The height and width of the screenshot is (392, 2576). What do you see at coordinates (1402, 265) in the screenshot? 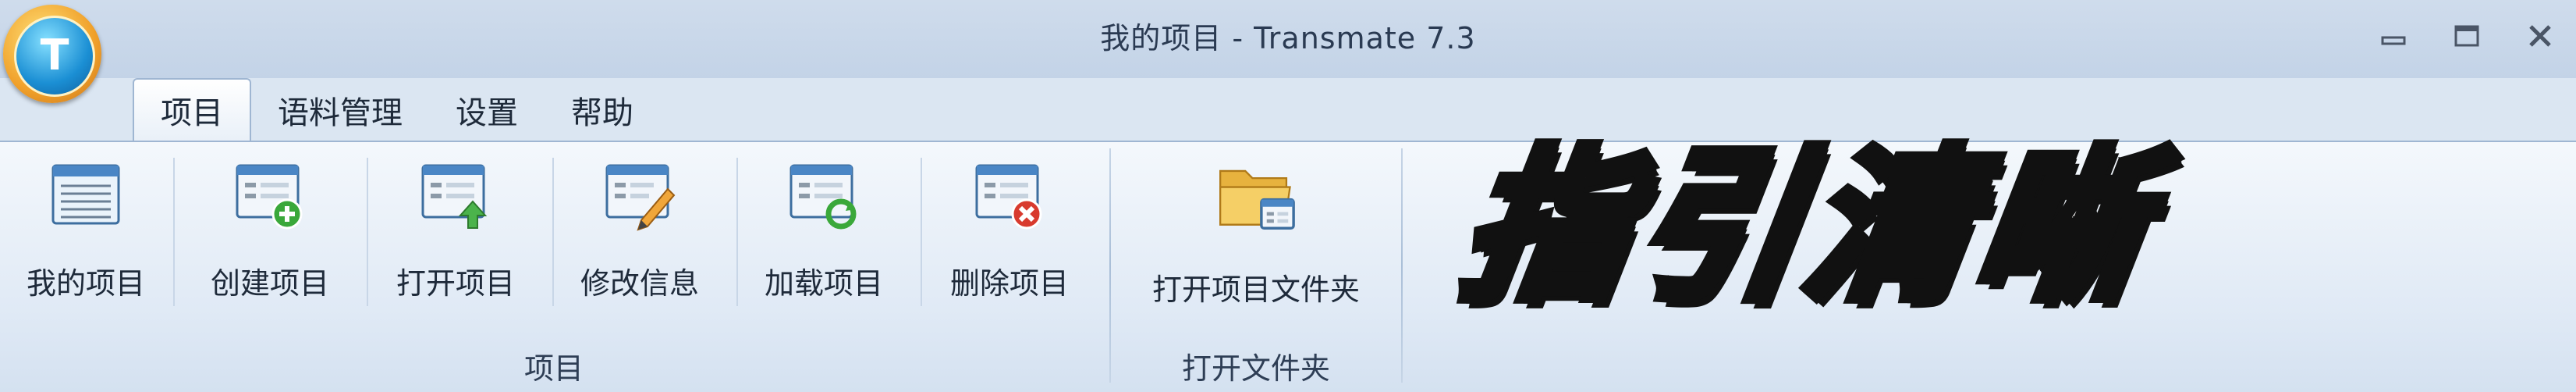
I see `group-divider` at bounding box center [1402, 265].